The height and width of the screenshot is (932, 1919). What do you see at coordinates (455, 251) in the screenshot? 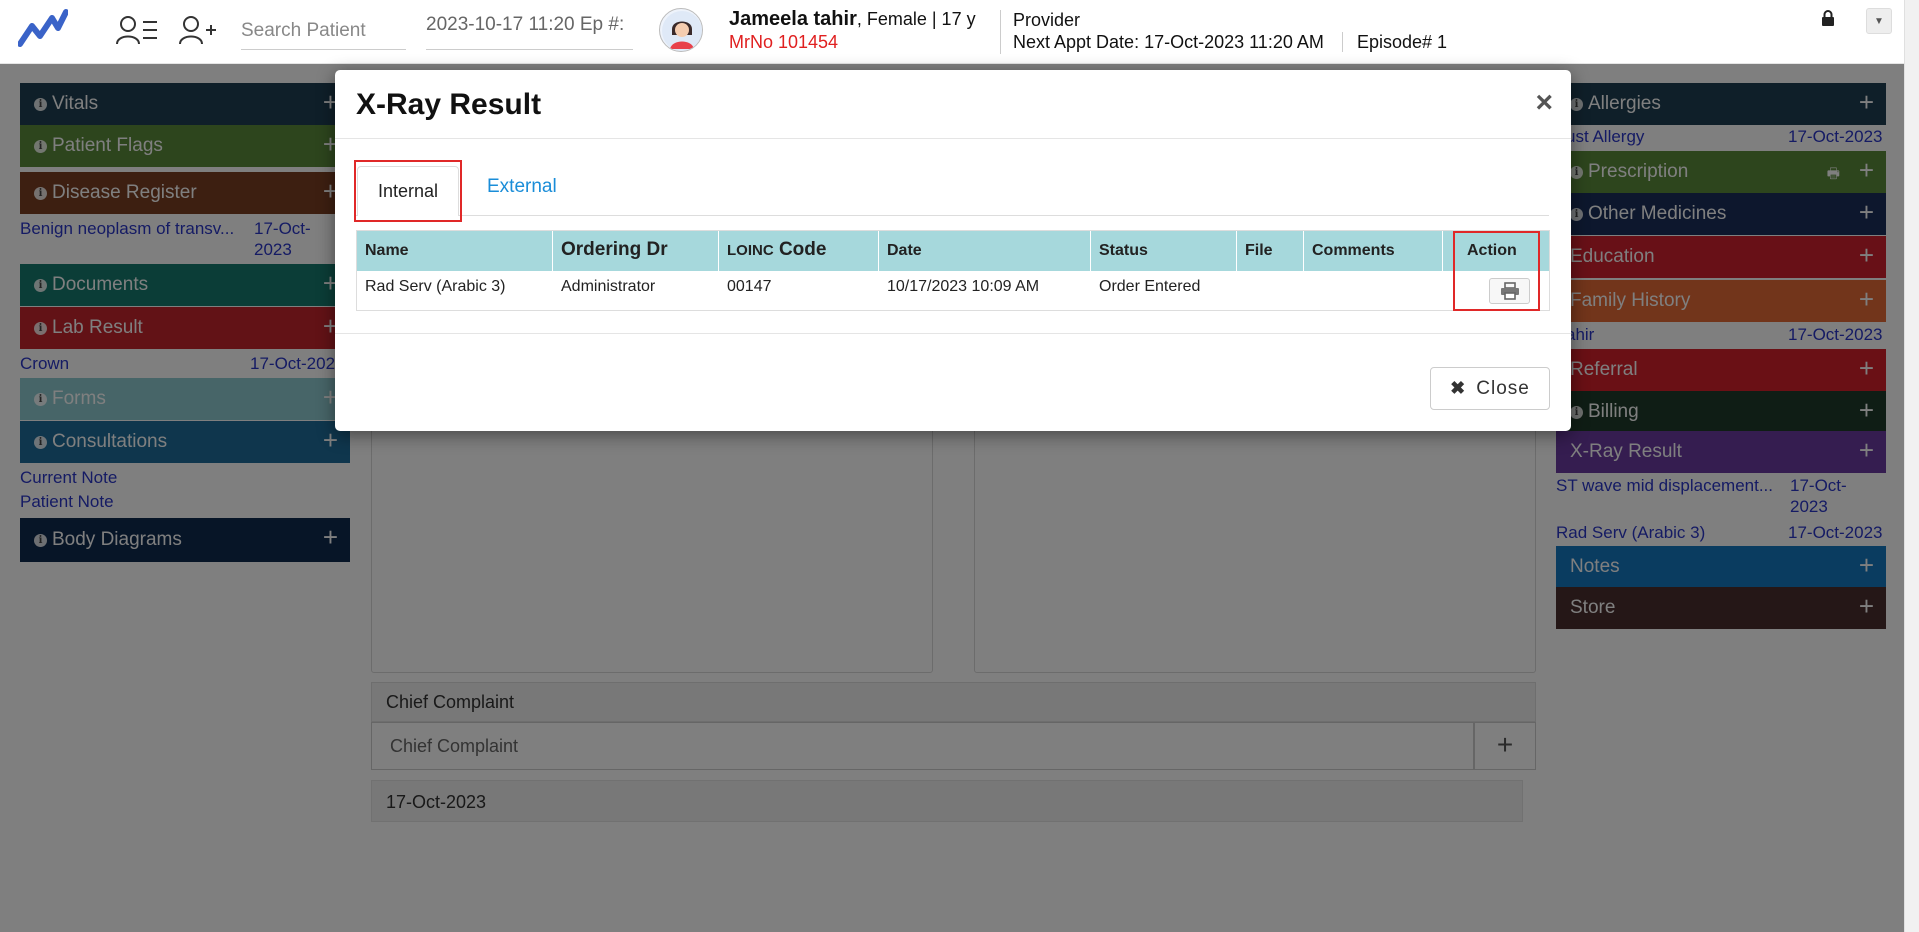
I see `col-name: Name` at bounding box center [455, 251].